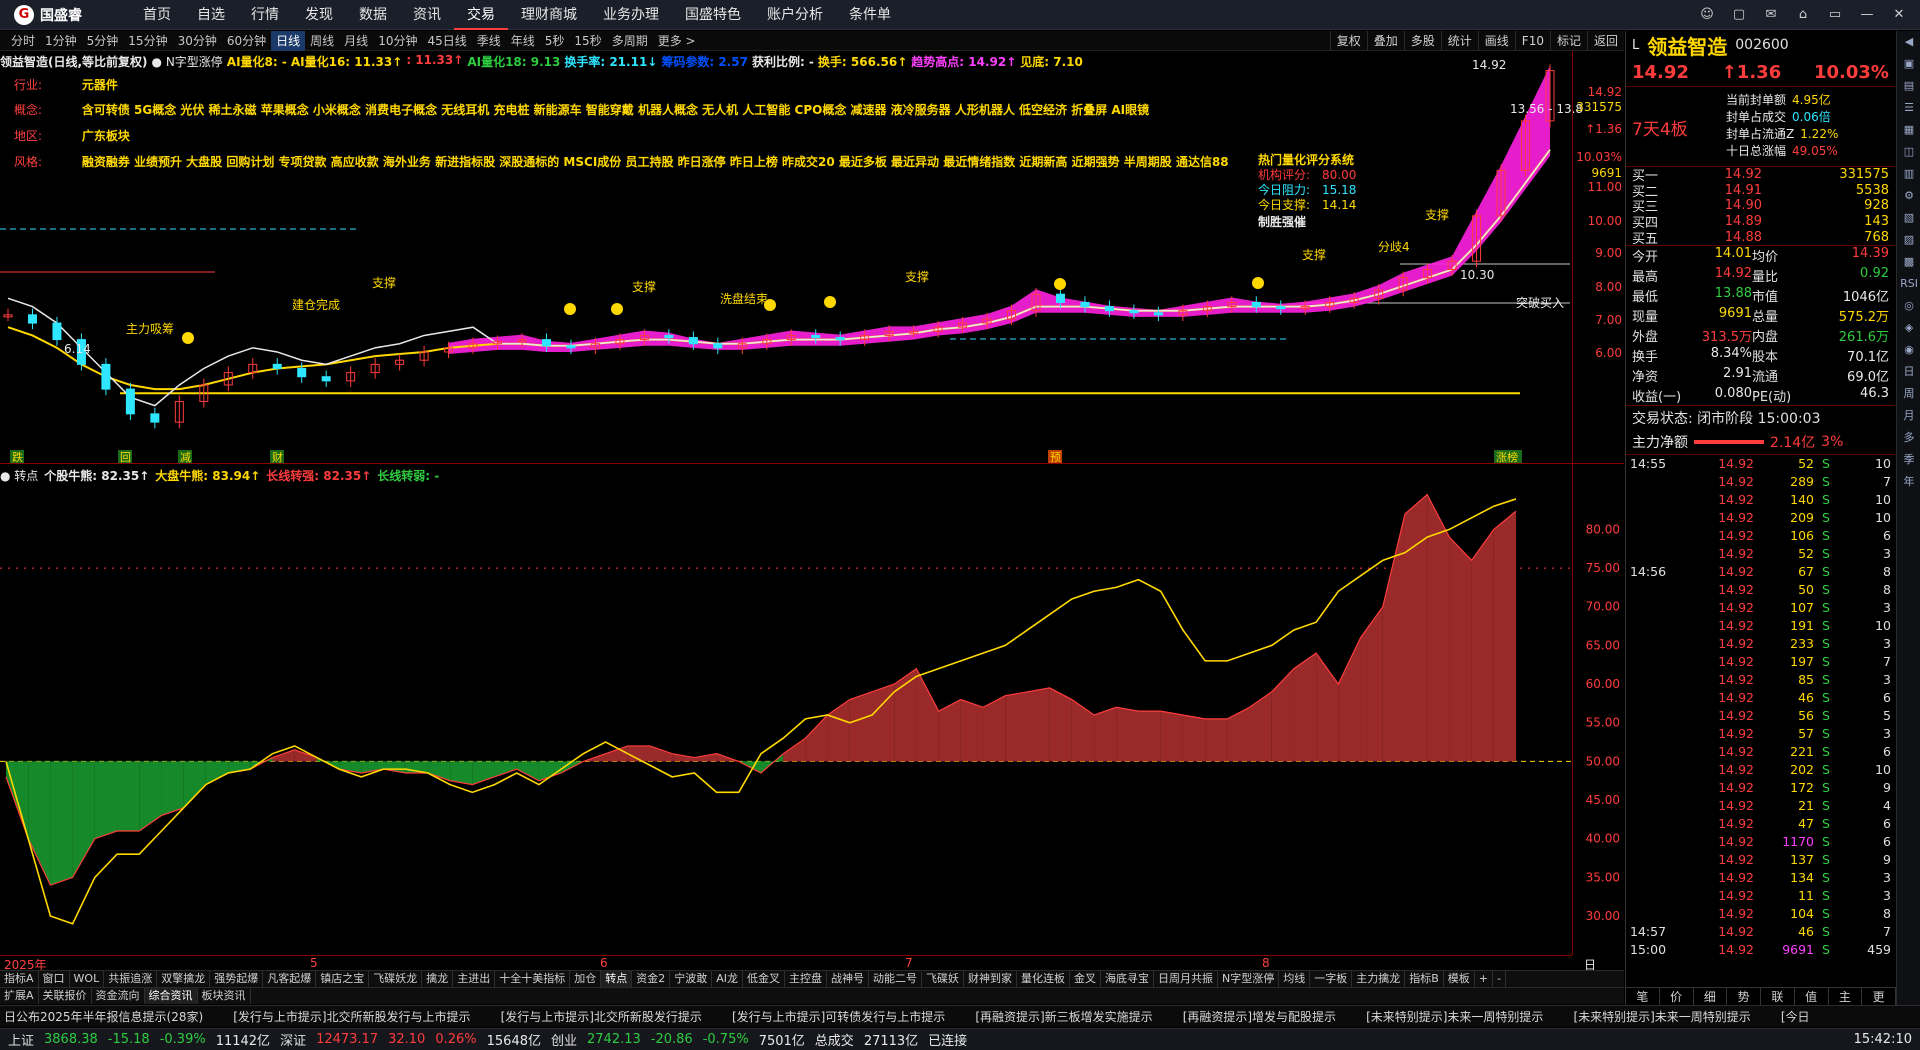  I want to click on menu-item: 理财商城, so click(549, 15).